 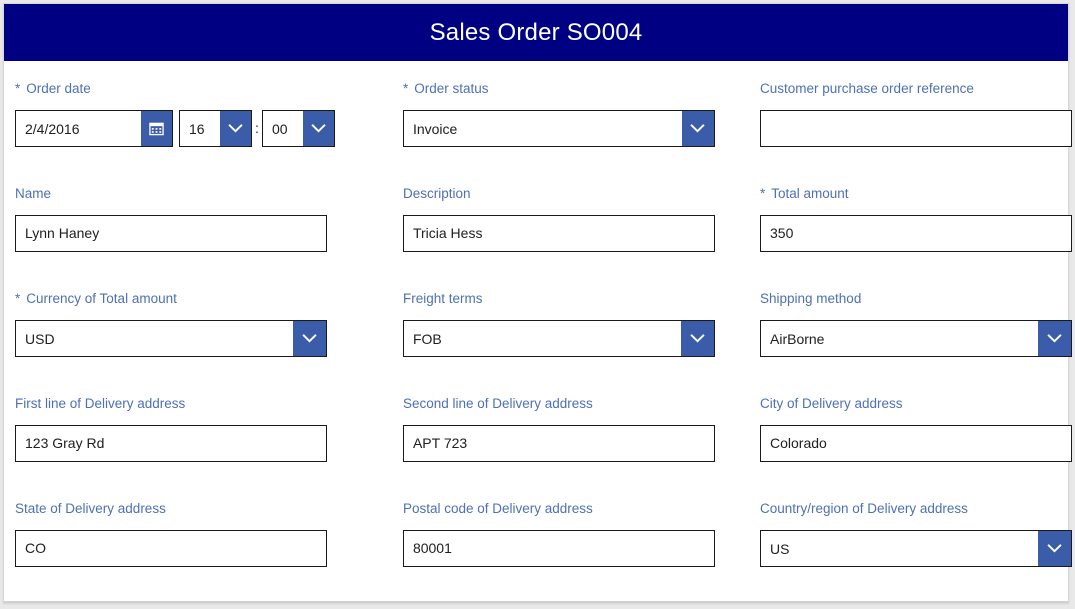 I want to click on currency-select: USD, so click(x=171, y=338).